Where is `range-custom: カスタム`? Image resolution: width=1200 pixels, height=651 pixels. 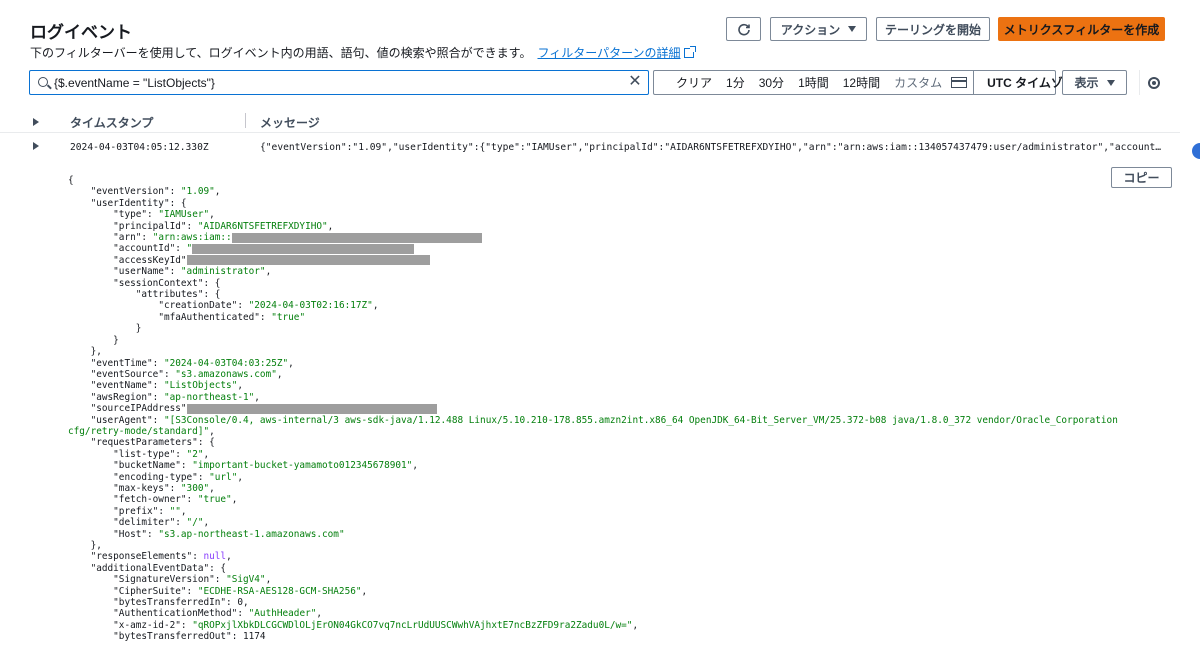 range-custom: カスタム is located at coordinates (918, 82).